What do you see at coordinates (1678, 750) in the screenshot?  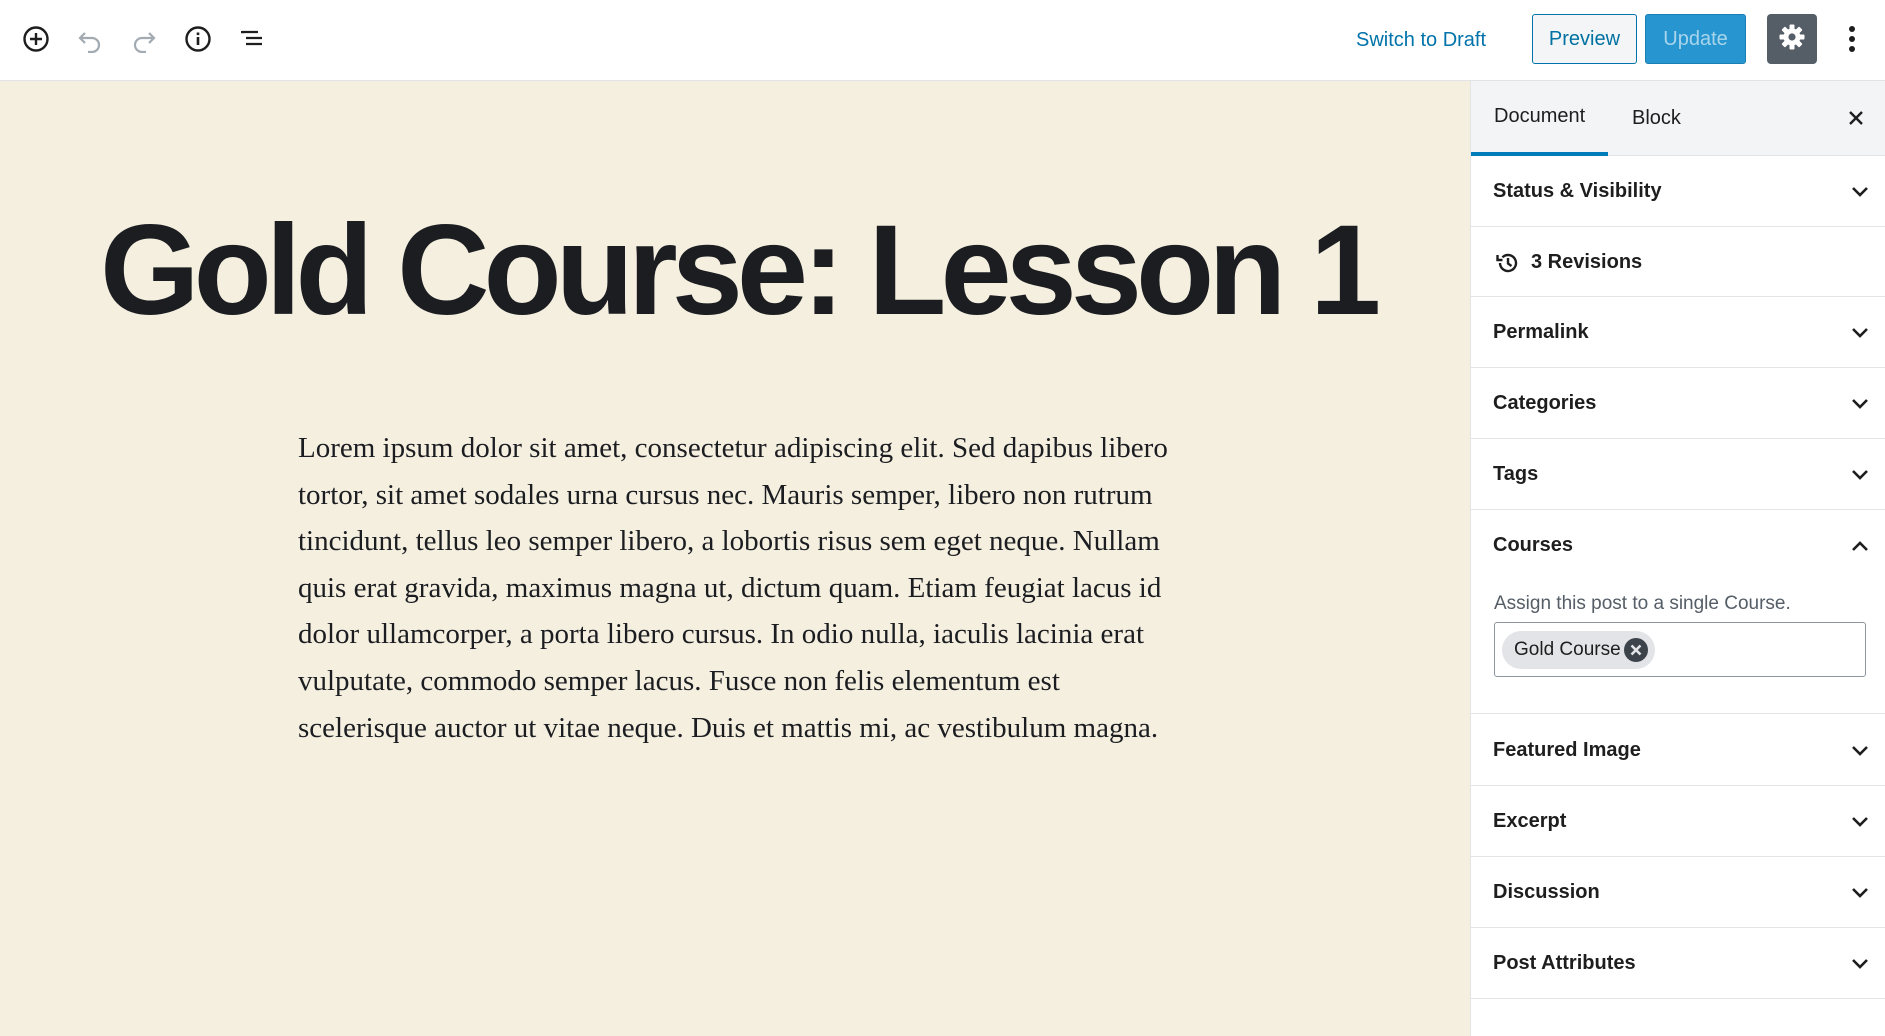 I see `panel-featured-image: Featured Image` at bounding box center [1678, 750].